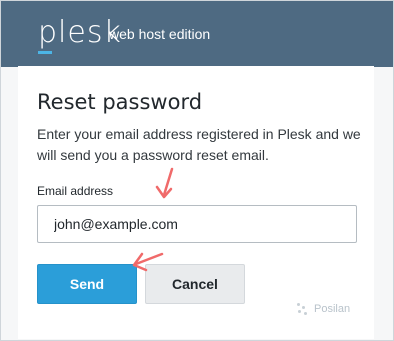 This screenshot has width=394, height=341. What do you see at coordinates (45, 52) in the screenshot?
I see `logo-accent` at bounding box center [45, 52].